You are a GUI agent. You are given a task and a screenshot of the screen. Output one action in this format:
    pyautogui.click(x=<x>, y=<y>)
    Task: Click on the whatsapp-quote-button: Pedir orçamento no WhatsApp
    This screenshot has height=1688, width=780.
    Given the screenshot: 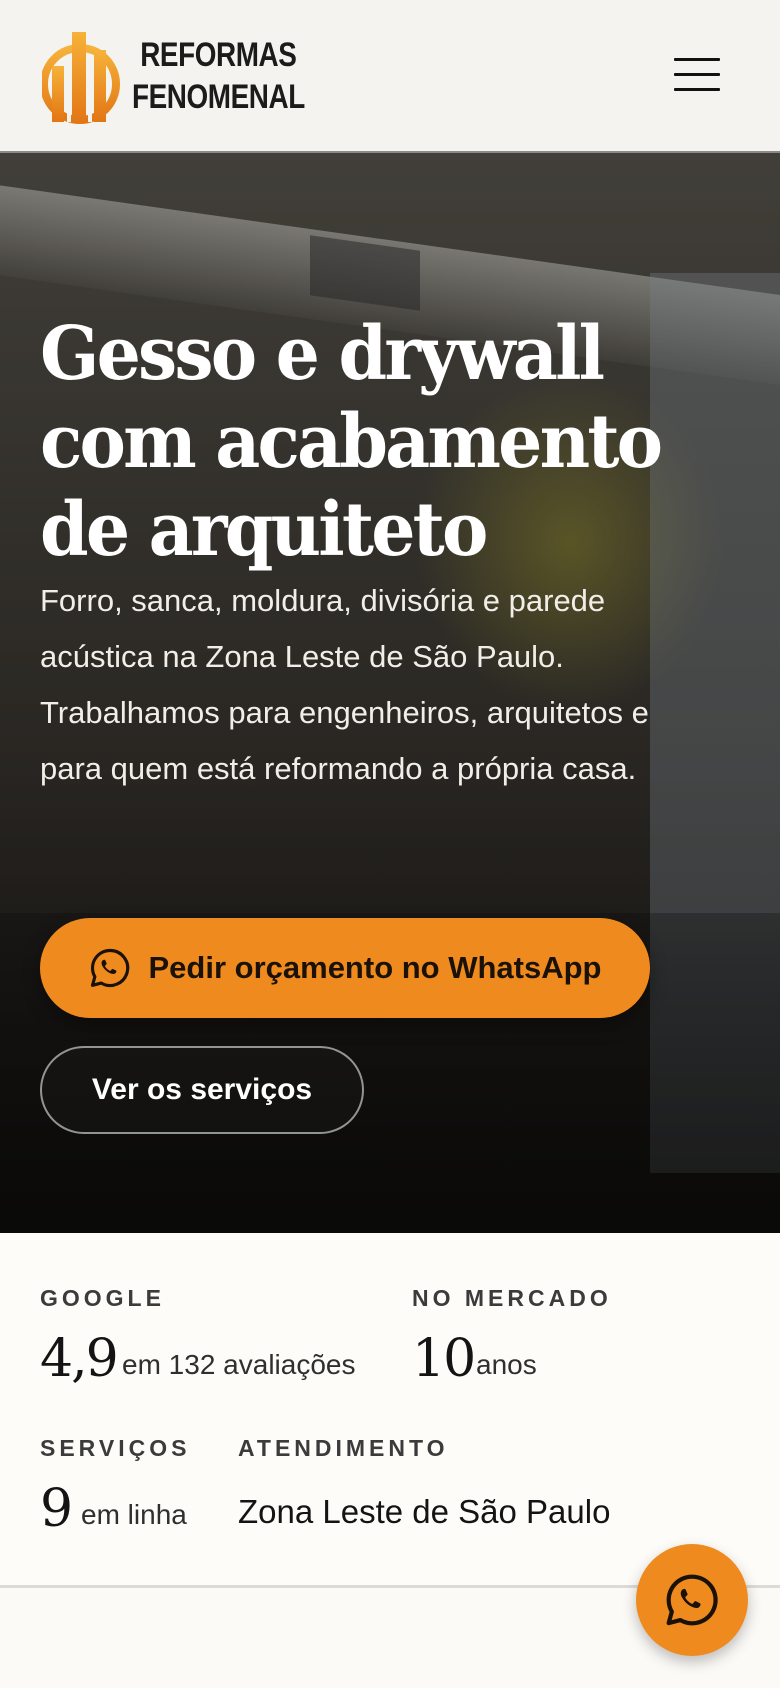 What is the action you would take?
    pyautogui.click(x=345, y=968)
    